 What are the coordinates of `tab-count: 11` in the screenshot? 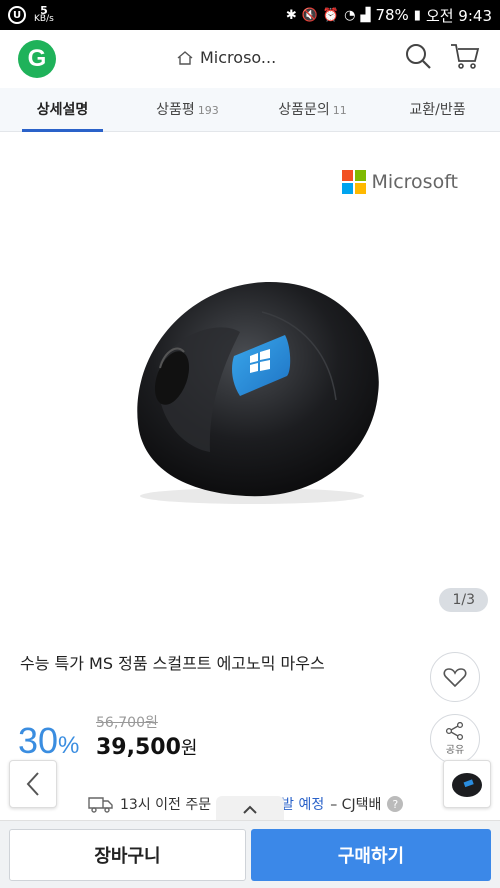 It's located at (339, 110).